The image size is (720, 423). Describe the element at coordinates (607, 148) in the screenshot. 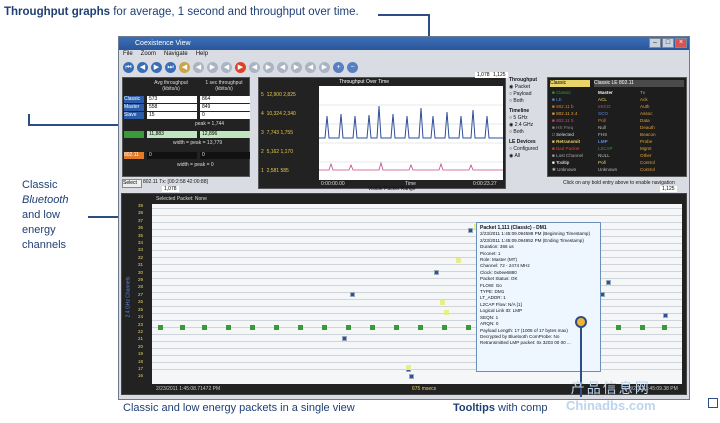

I see `legend-item: L2CAP` at that location.